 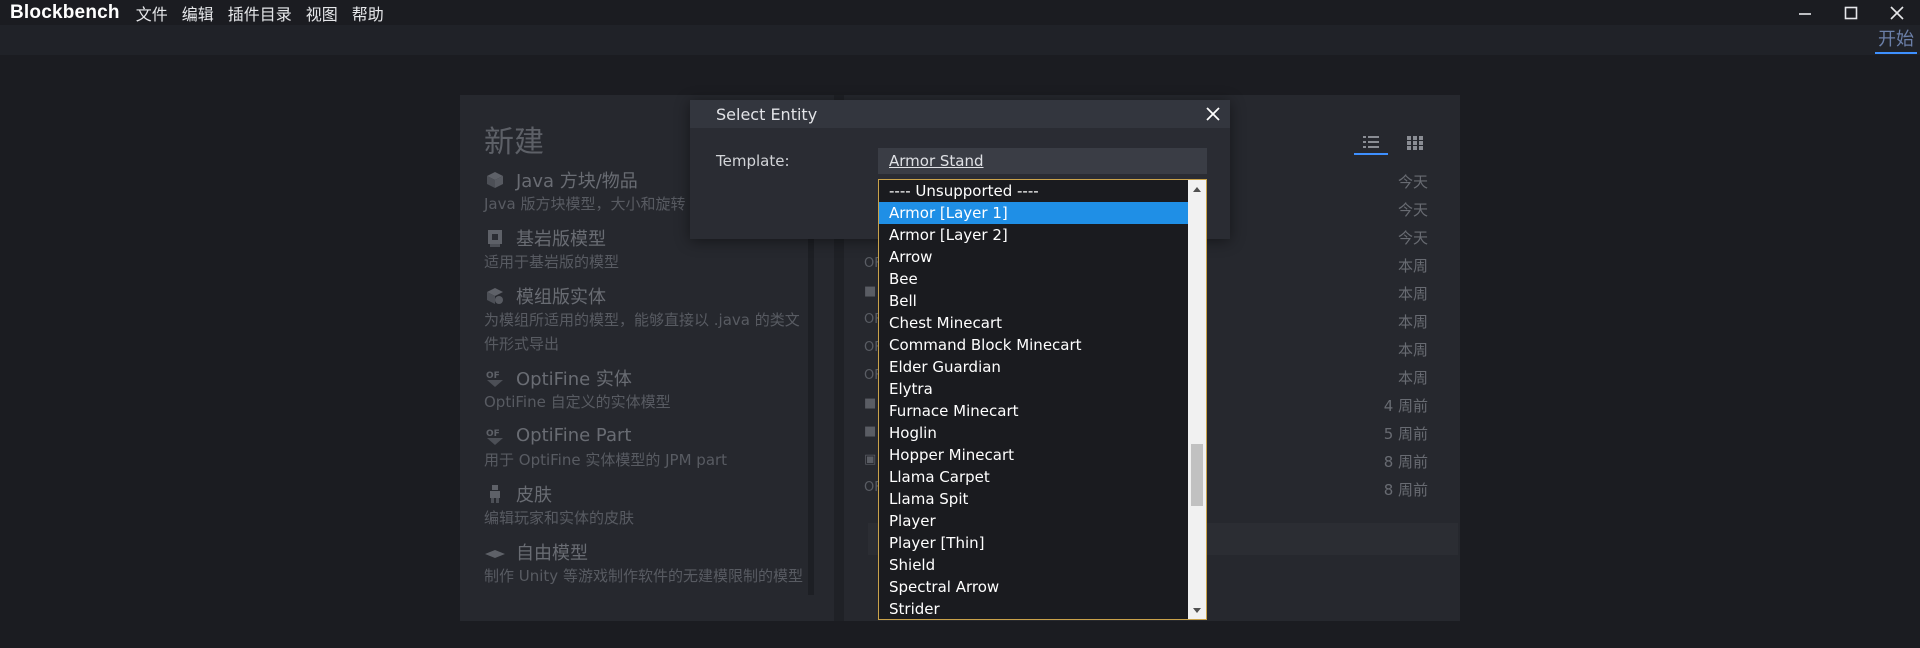 I want to click on dropdown-option: Spectral Arrow, so click(x=1033, y=587).